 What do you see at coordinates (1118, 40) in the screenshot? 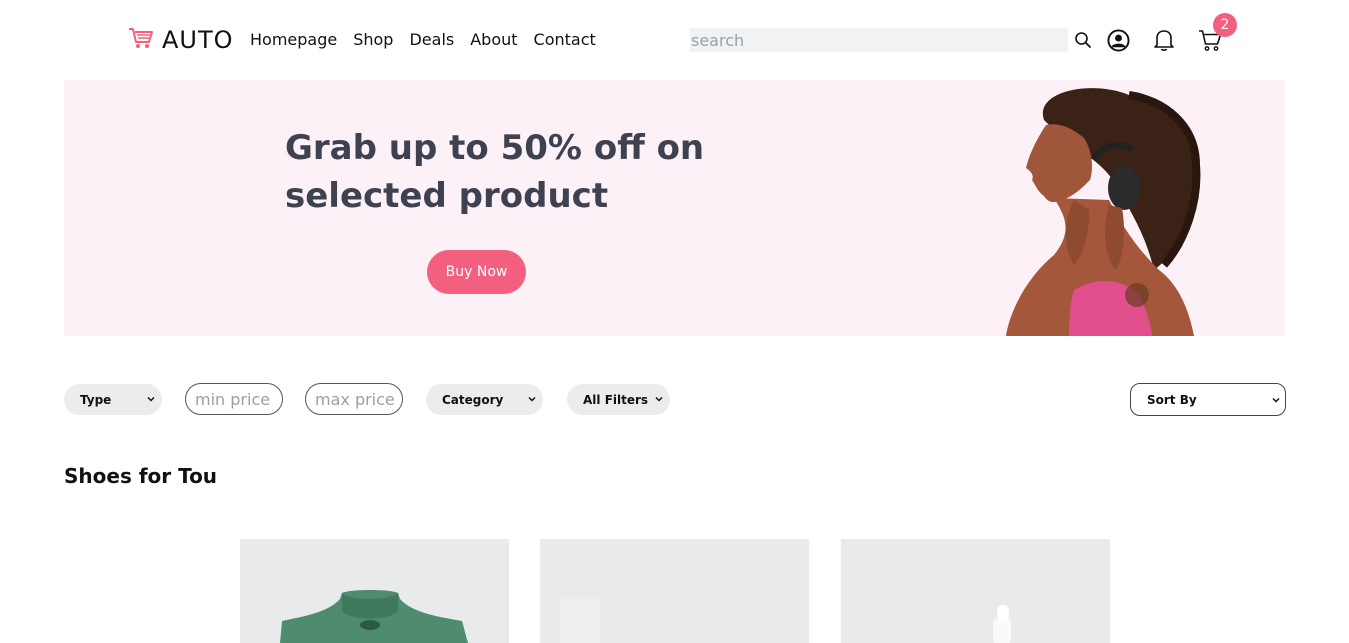
I see `account-icon` at bounding box center [1118, 40].